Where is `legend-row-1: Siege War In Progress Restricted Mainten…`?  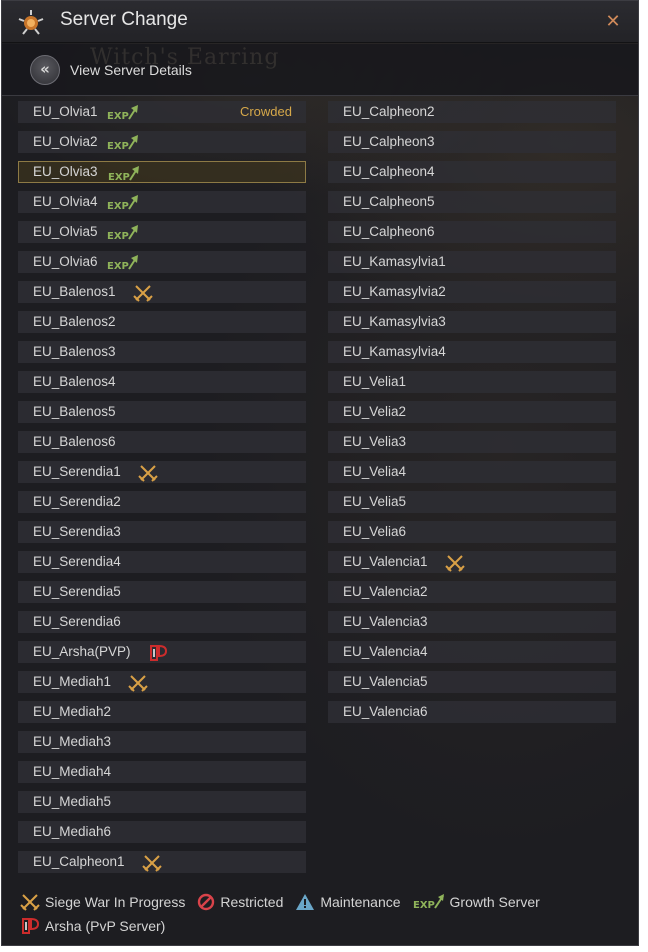
legend-row-1: Siege War In Progress Restricted Mainten… is located at coordinates (325, 902).